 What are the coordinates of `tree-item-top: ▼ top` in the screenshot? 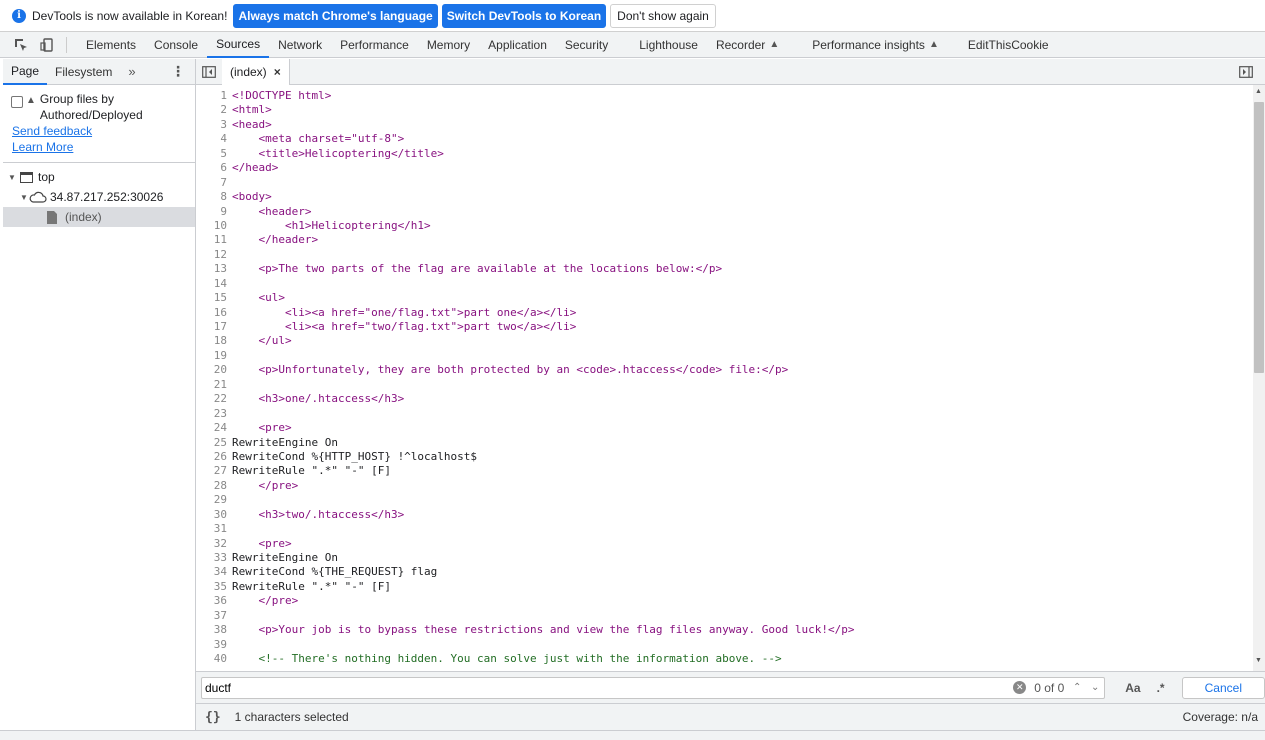 It's located at (99, 177).